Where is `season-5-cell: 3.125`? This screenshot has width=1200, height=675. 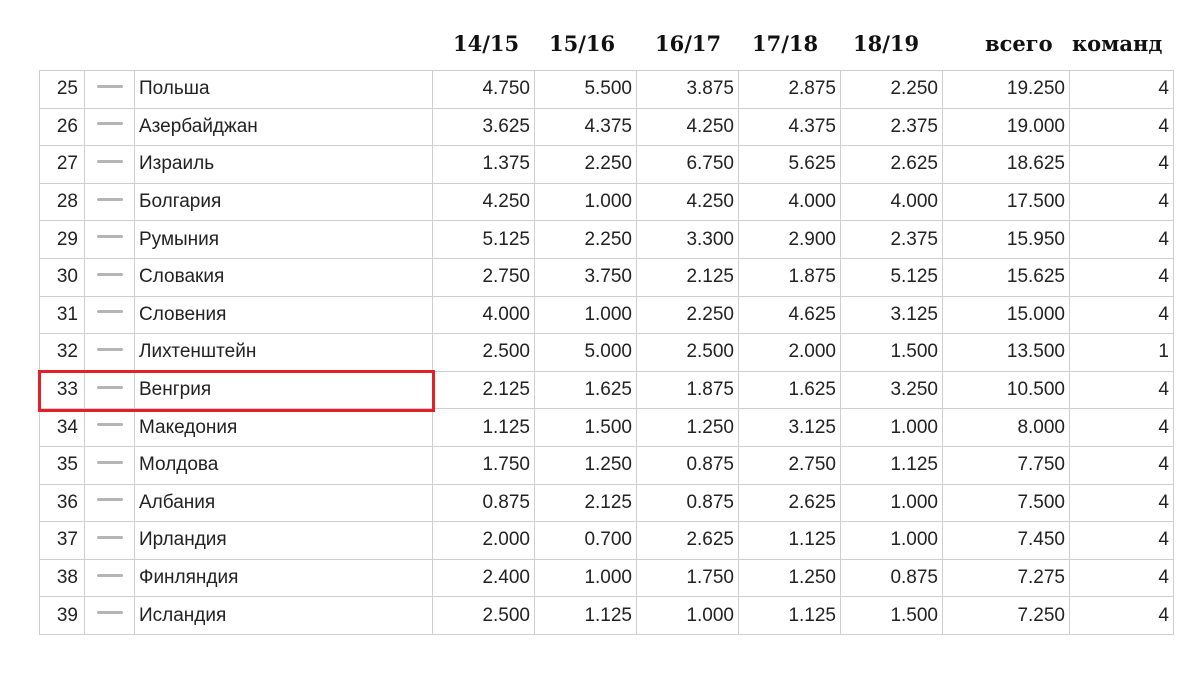
season-5-cell: 3.125 is located at coordinates (891, 315).